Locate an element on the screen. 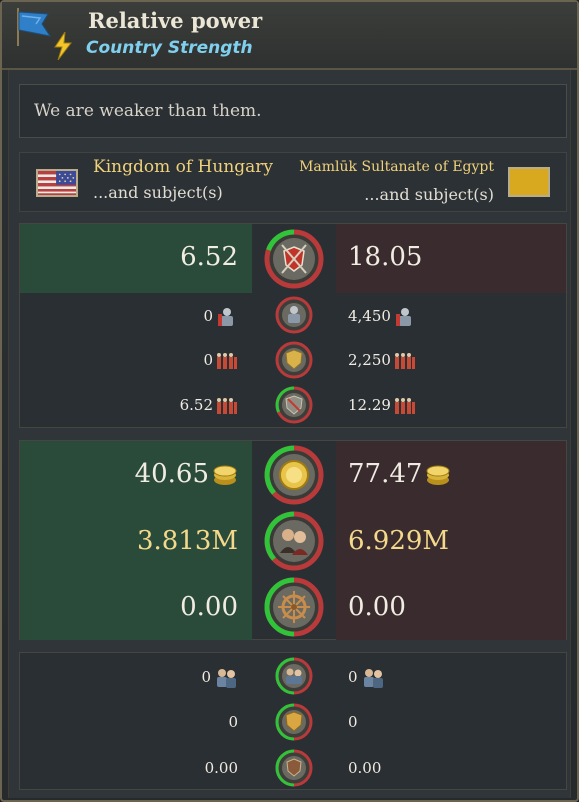 The image size is (579, 802). military-row: 0 4,450 is located at coordinates (293, 315).